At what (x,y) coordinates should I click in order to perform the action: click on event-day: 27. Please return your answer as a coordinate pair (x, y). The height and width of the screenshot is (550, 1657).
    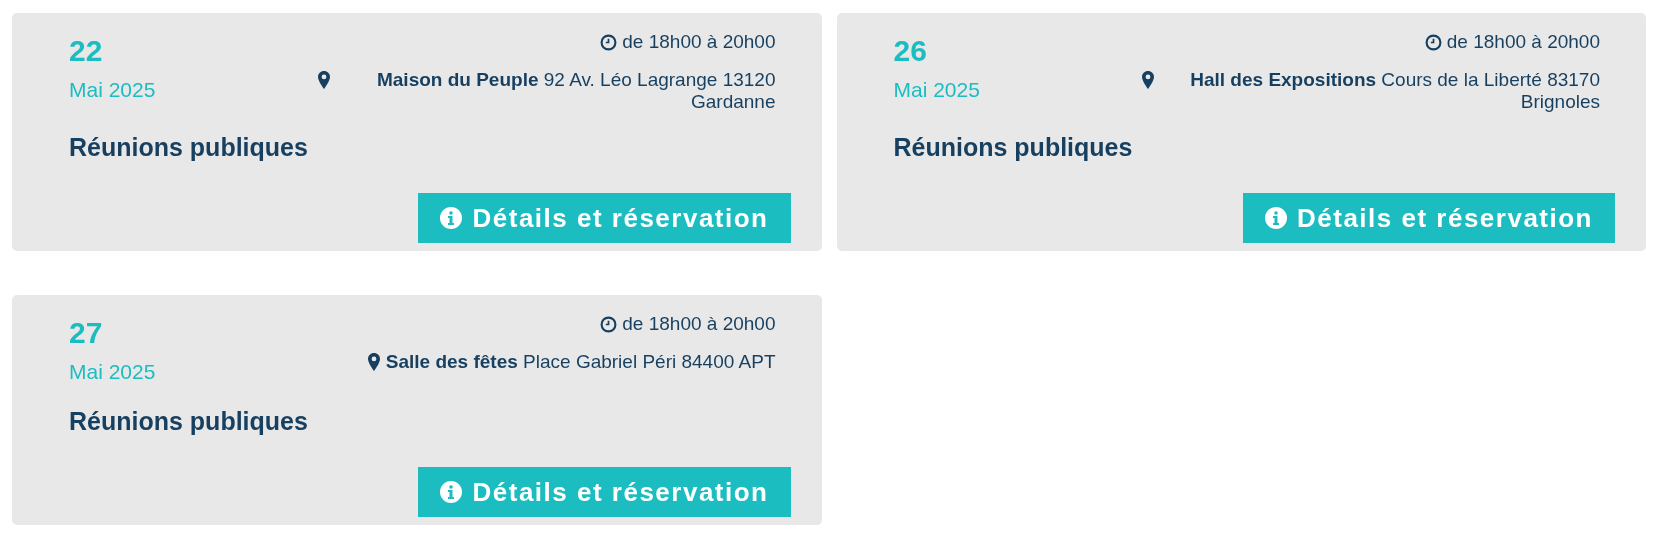
    Looking at the image, I should click on (112, 333).